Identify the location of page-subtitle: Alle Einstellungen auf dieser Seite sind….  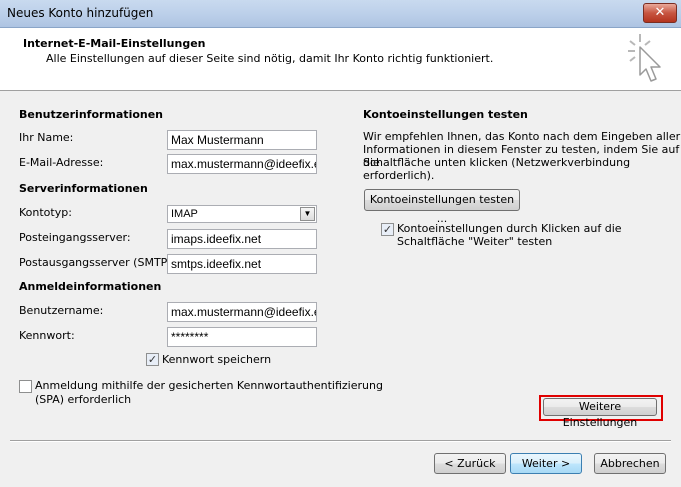
(270, 58).